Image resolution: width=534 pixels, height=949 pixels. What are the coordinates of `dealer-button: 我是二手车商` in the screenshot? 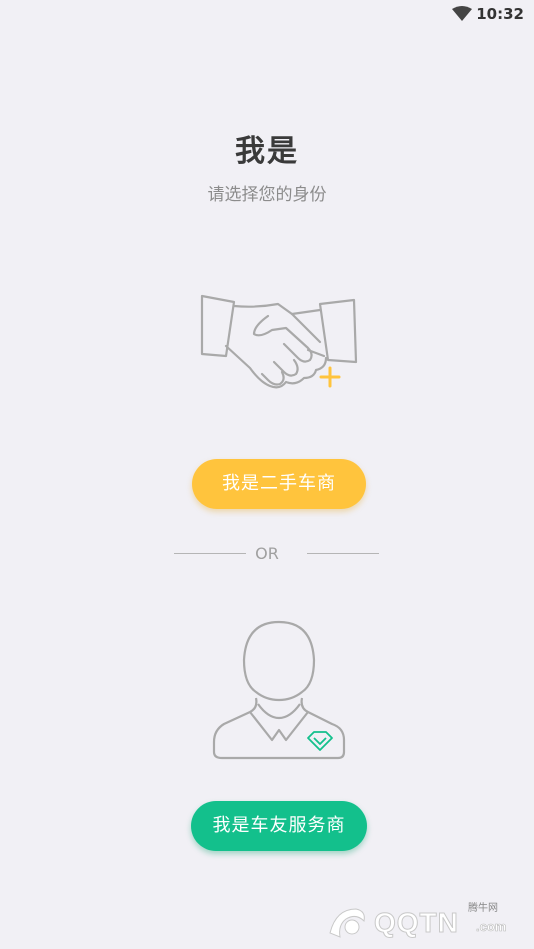 It's located at (279, 484).